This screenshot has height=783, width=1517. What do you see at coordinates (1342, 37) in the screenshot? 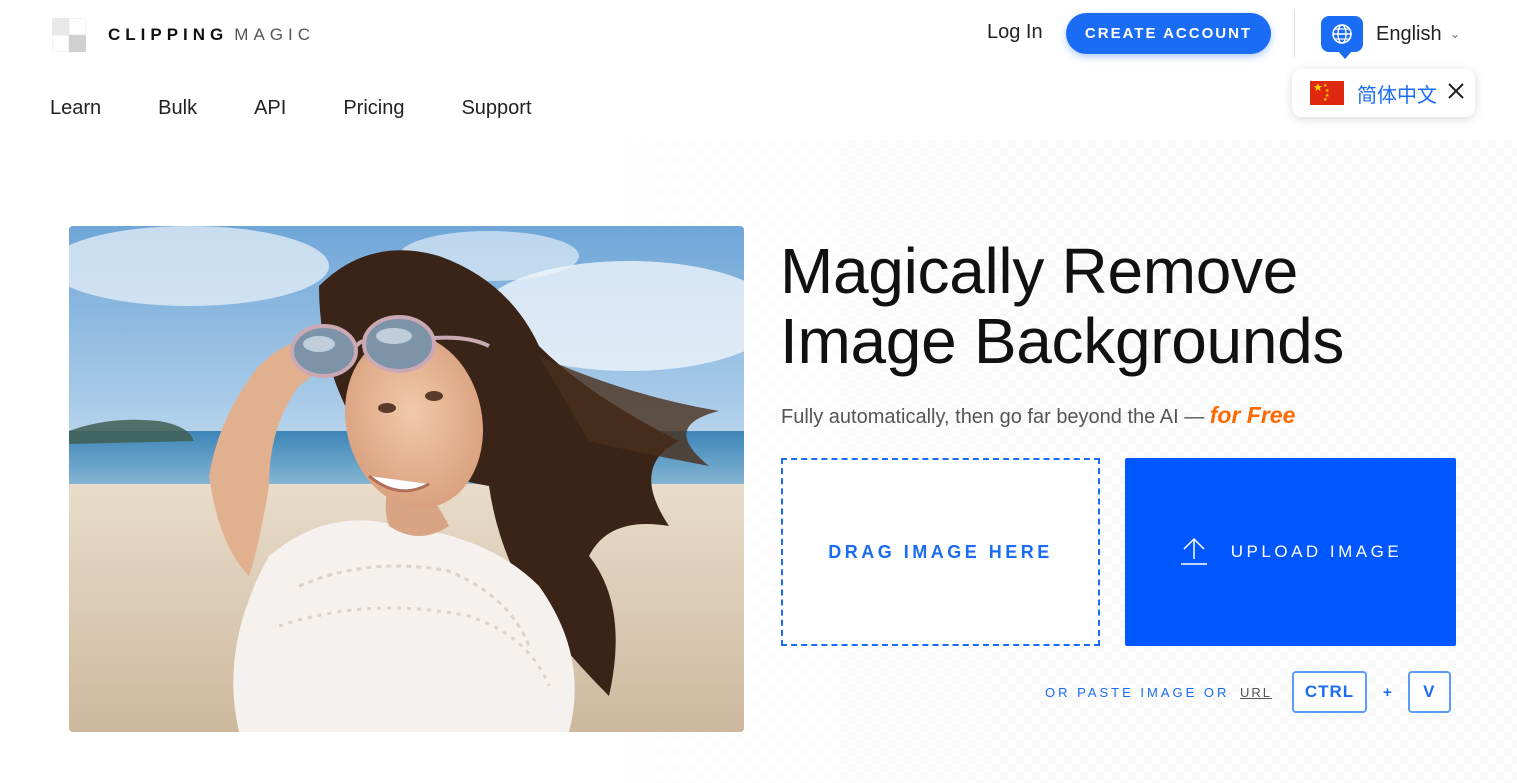
I see `globe-icon` at bounding box center [1342, 37].